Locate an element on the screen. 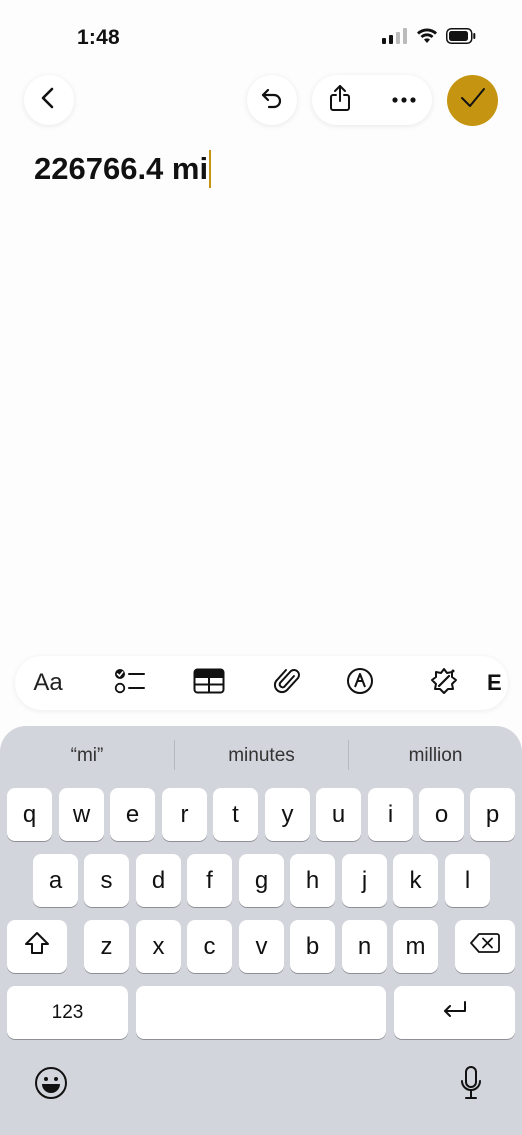 The image size is (522, 1135). emoji-button is located at coordinates (51, 1086).